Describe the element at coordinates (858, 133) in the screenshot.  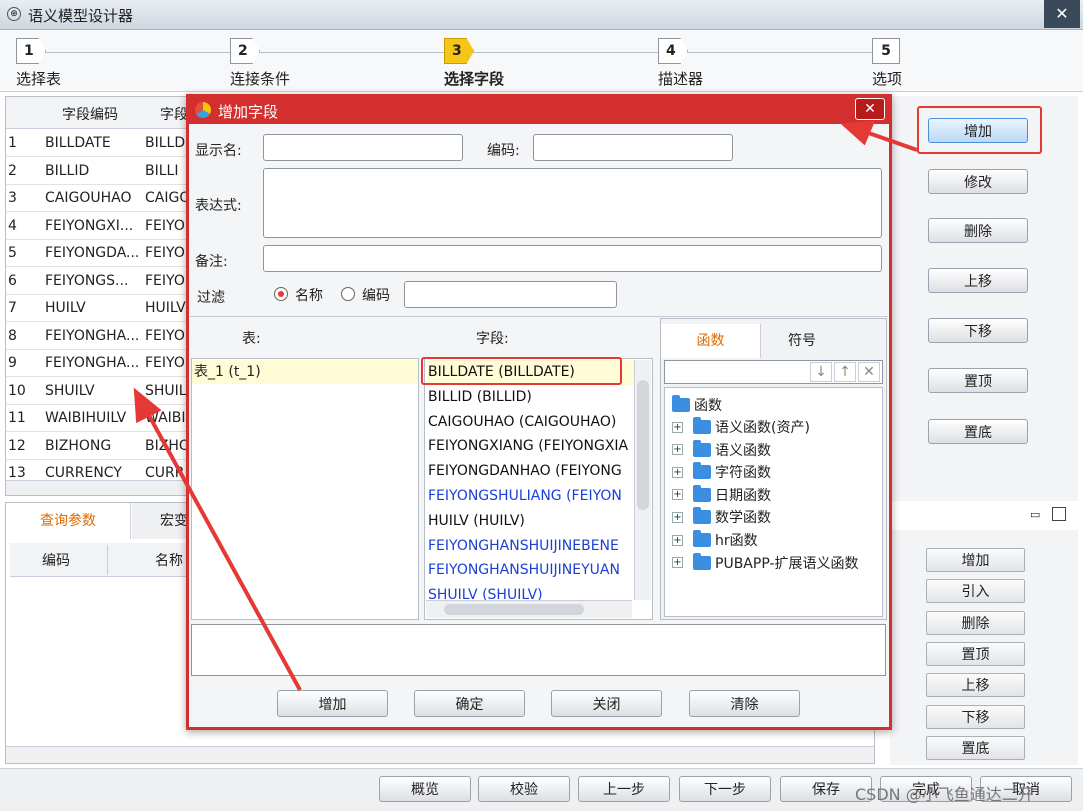
I see `arrow-head-top` at that location.